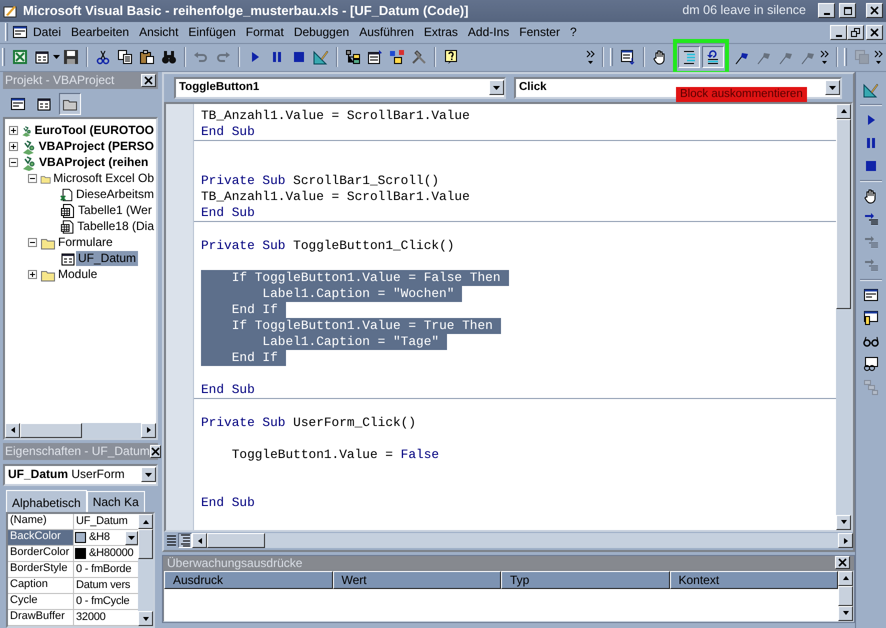 Image resolution: width=886 pixels, height=628 pixels. What do you see at coordinates (328, 246) in the screenshot?
I see `code-line: Private Sub ToggleButton1_Click()` at bounding box center [328, 246].